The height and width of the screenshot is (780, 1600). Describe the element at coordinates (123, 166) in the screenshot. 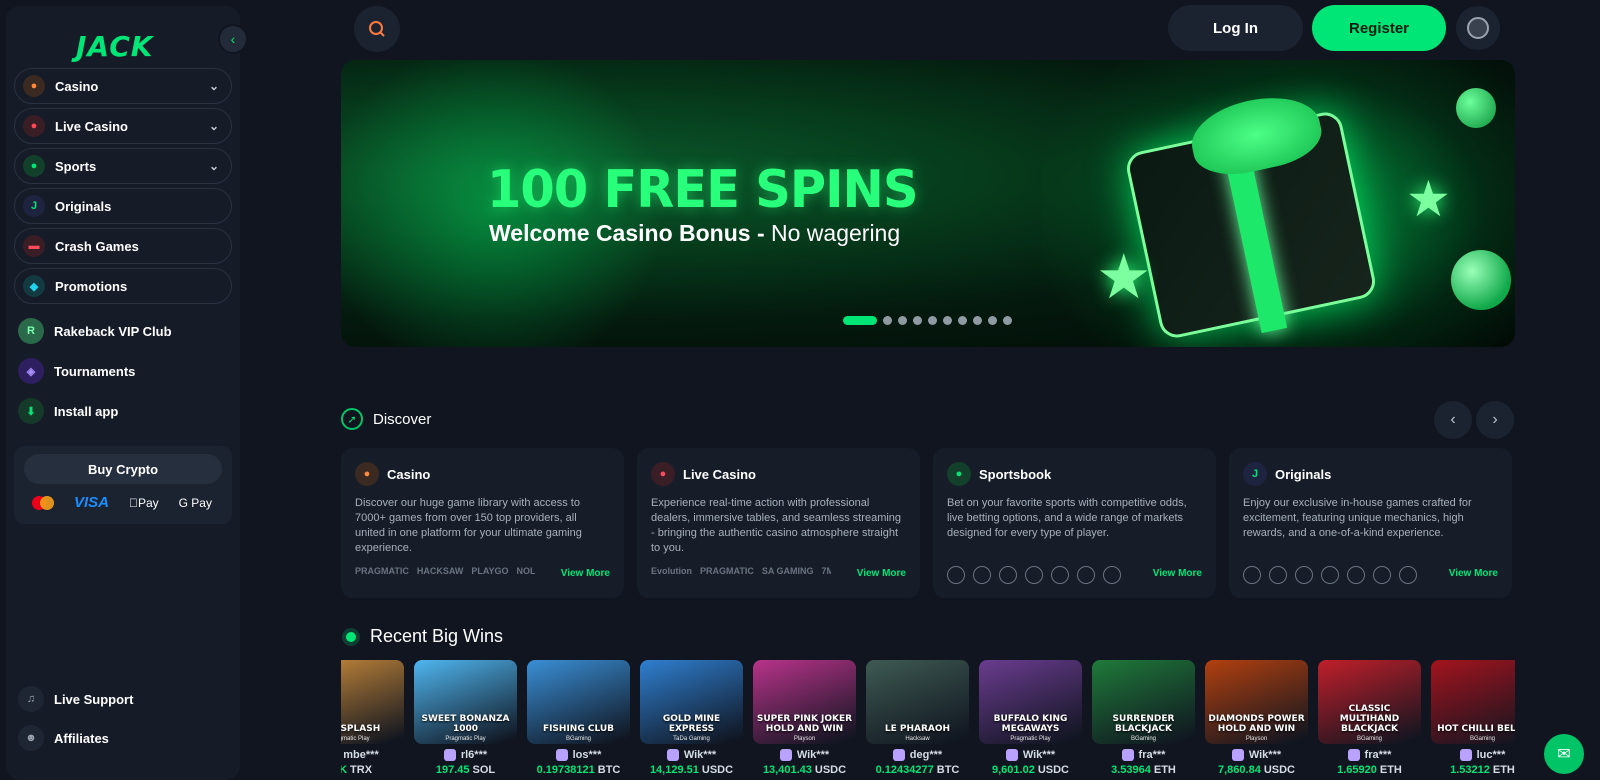

I see `sidebar-item-sports: ● Sports ⌄` at that location.